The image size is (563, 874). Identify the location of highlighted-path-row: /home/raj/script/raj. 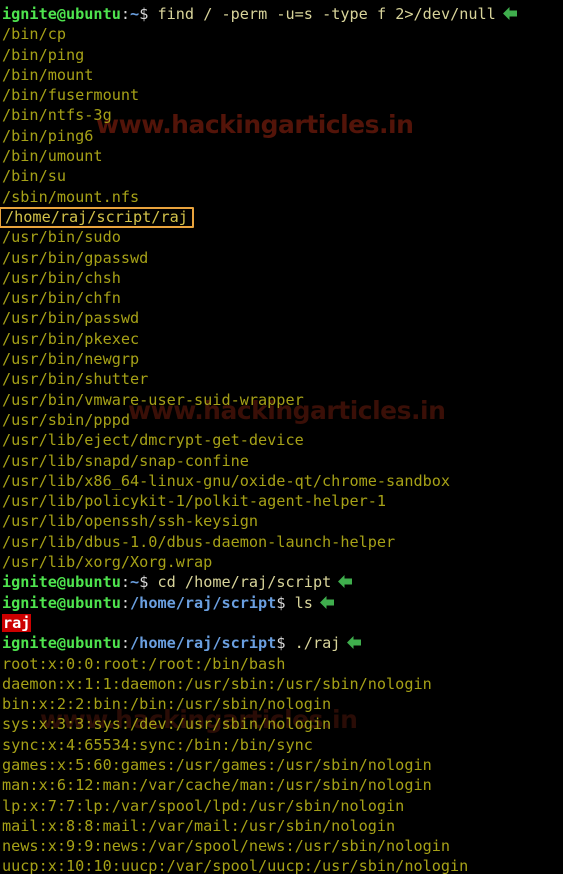
(281, 217).